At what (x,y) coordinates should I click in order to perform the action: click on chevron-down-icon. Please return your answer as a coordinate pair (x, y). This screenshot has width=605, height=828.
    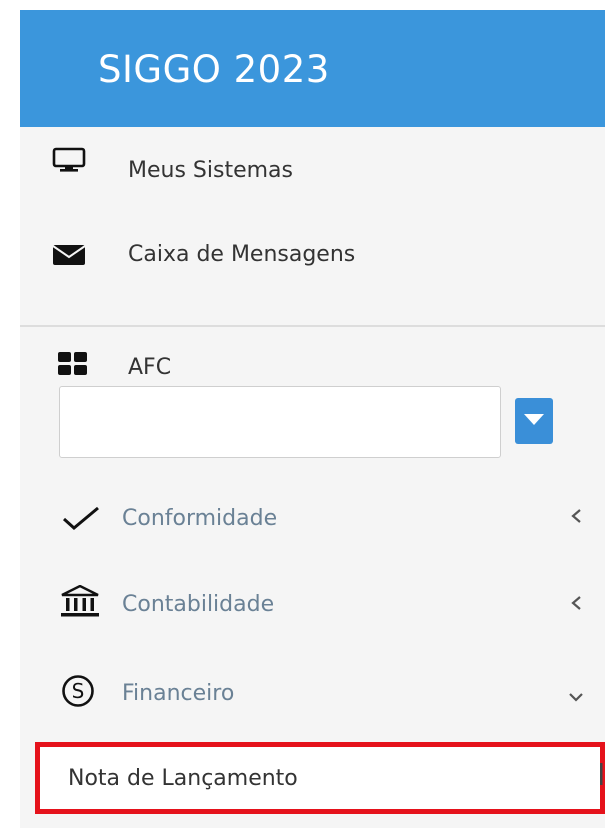
    Looking at the image, I should click on (576, 697).